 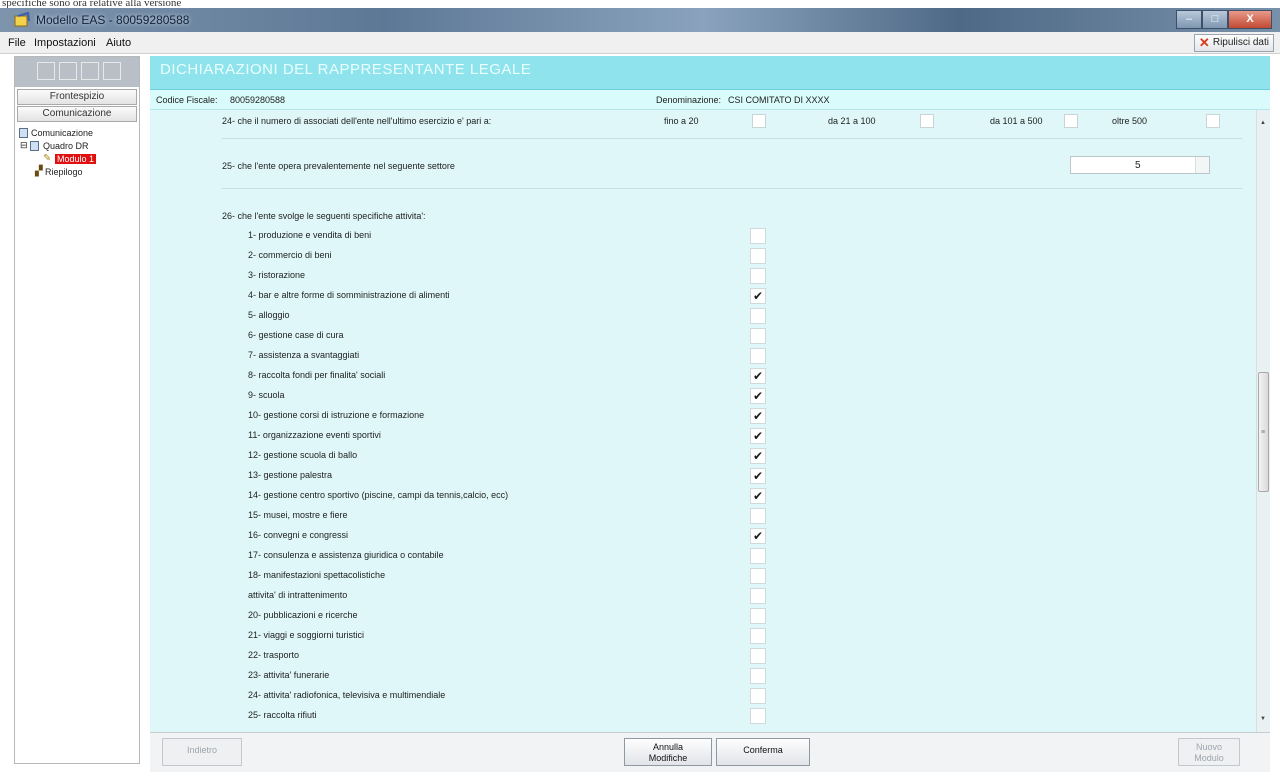 What do you see at coordinates (703, 376) in the screenshot?
I see `activity-row: 8- raccolta fondi per finalita' sociali ✔` at bounding box center [703, 376].